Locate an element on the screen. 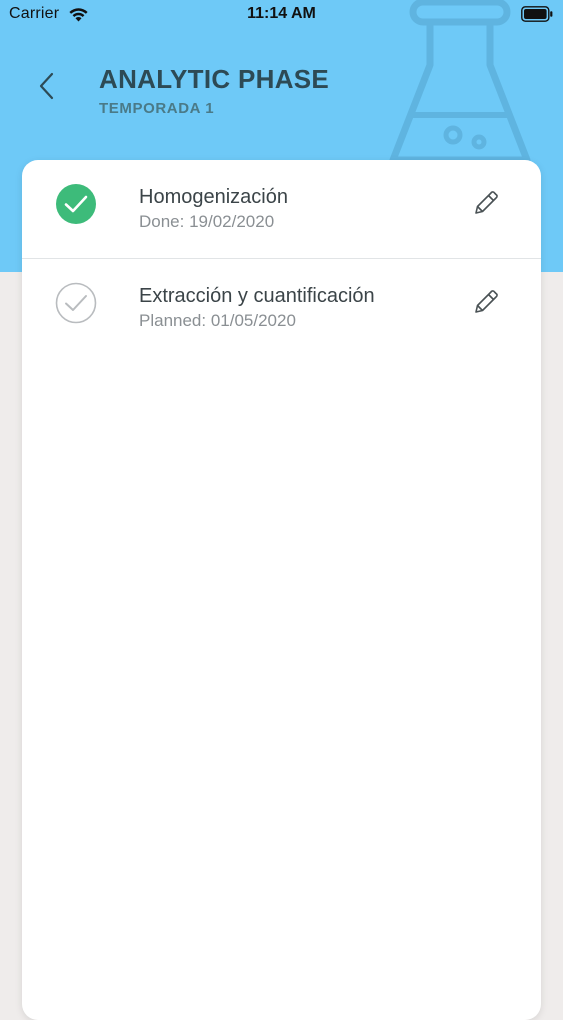  phase-name: Extracción y cuantificación is located at coordinates (257, 296).